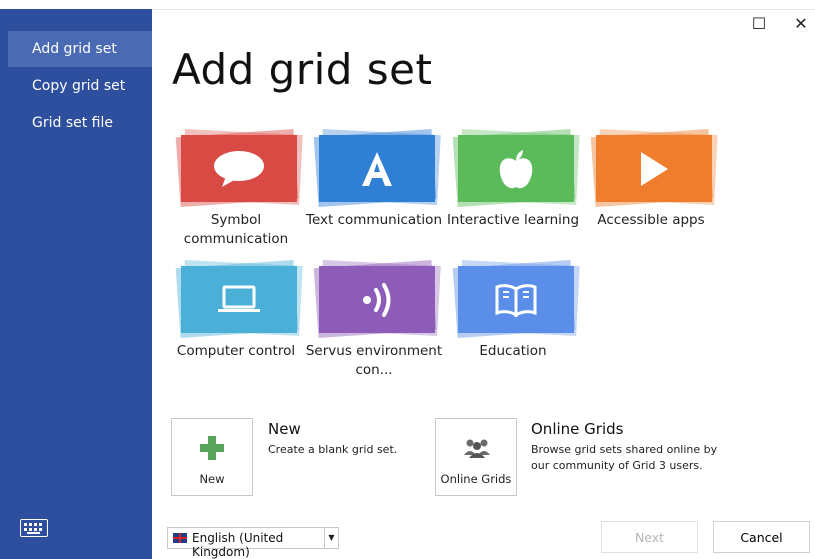 The width and height of the screenshot is (815, 559). What do you see at coordinates (477, 448) in the screenshot?
I see `people-icon` at bounding box center [477, 448].